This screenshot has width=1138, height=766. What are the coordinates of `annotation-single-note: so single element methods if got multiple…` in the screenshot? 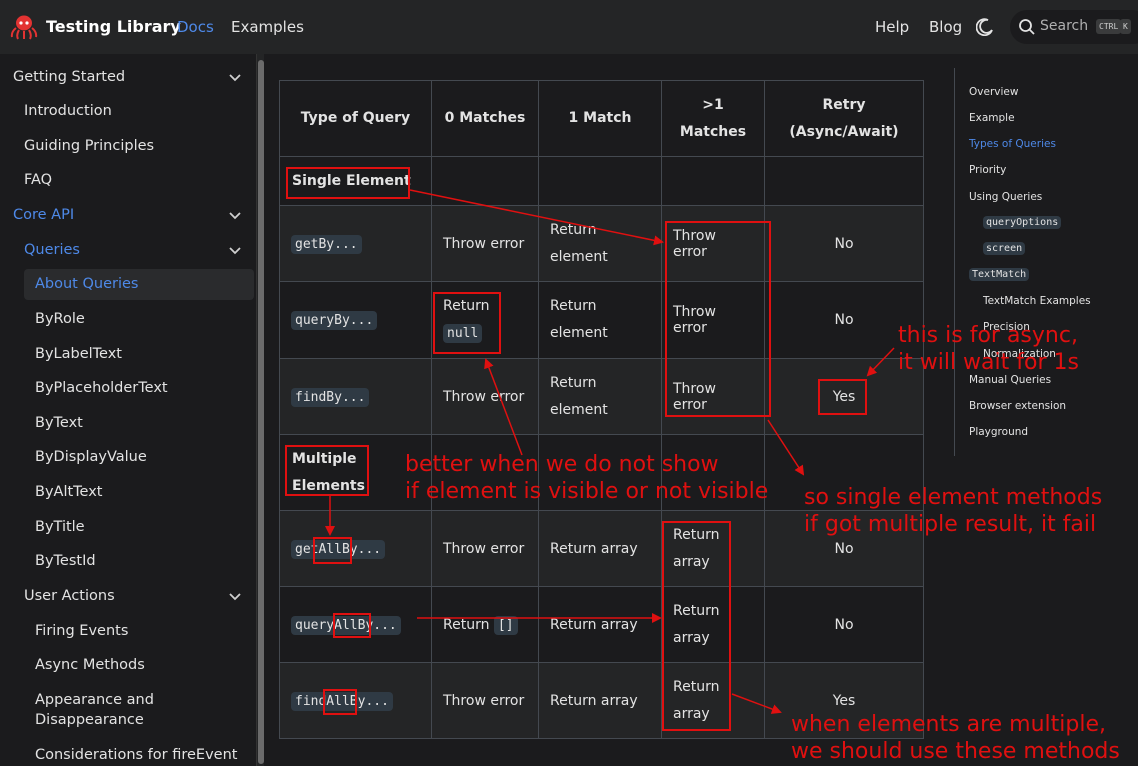 It's located at (953, 511).